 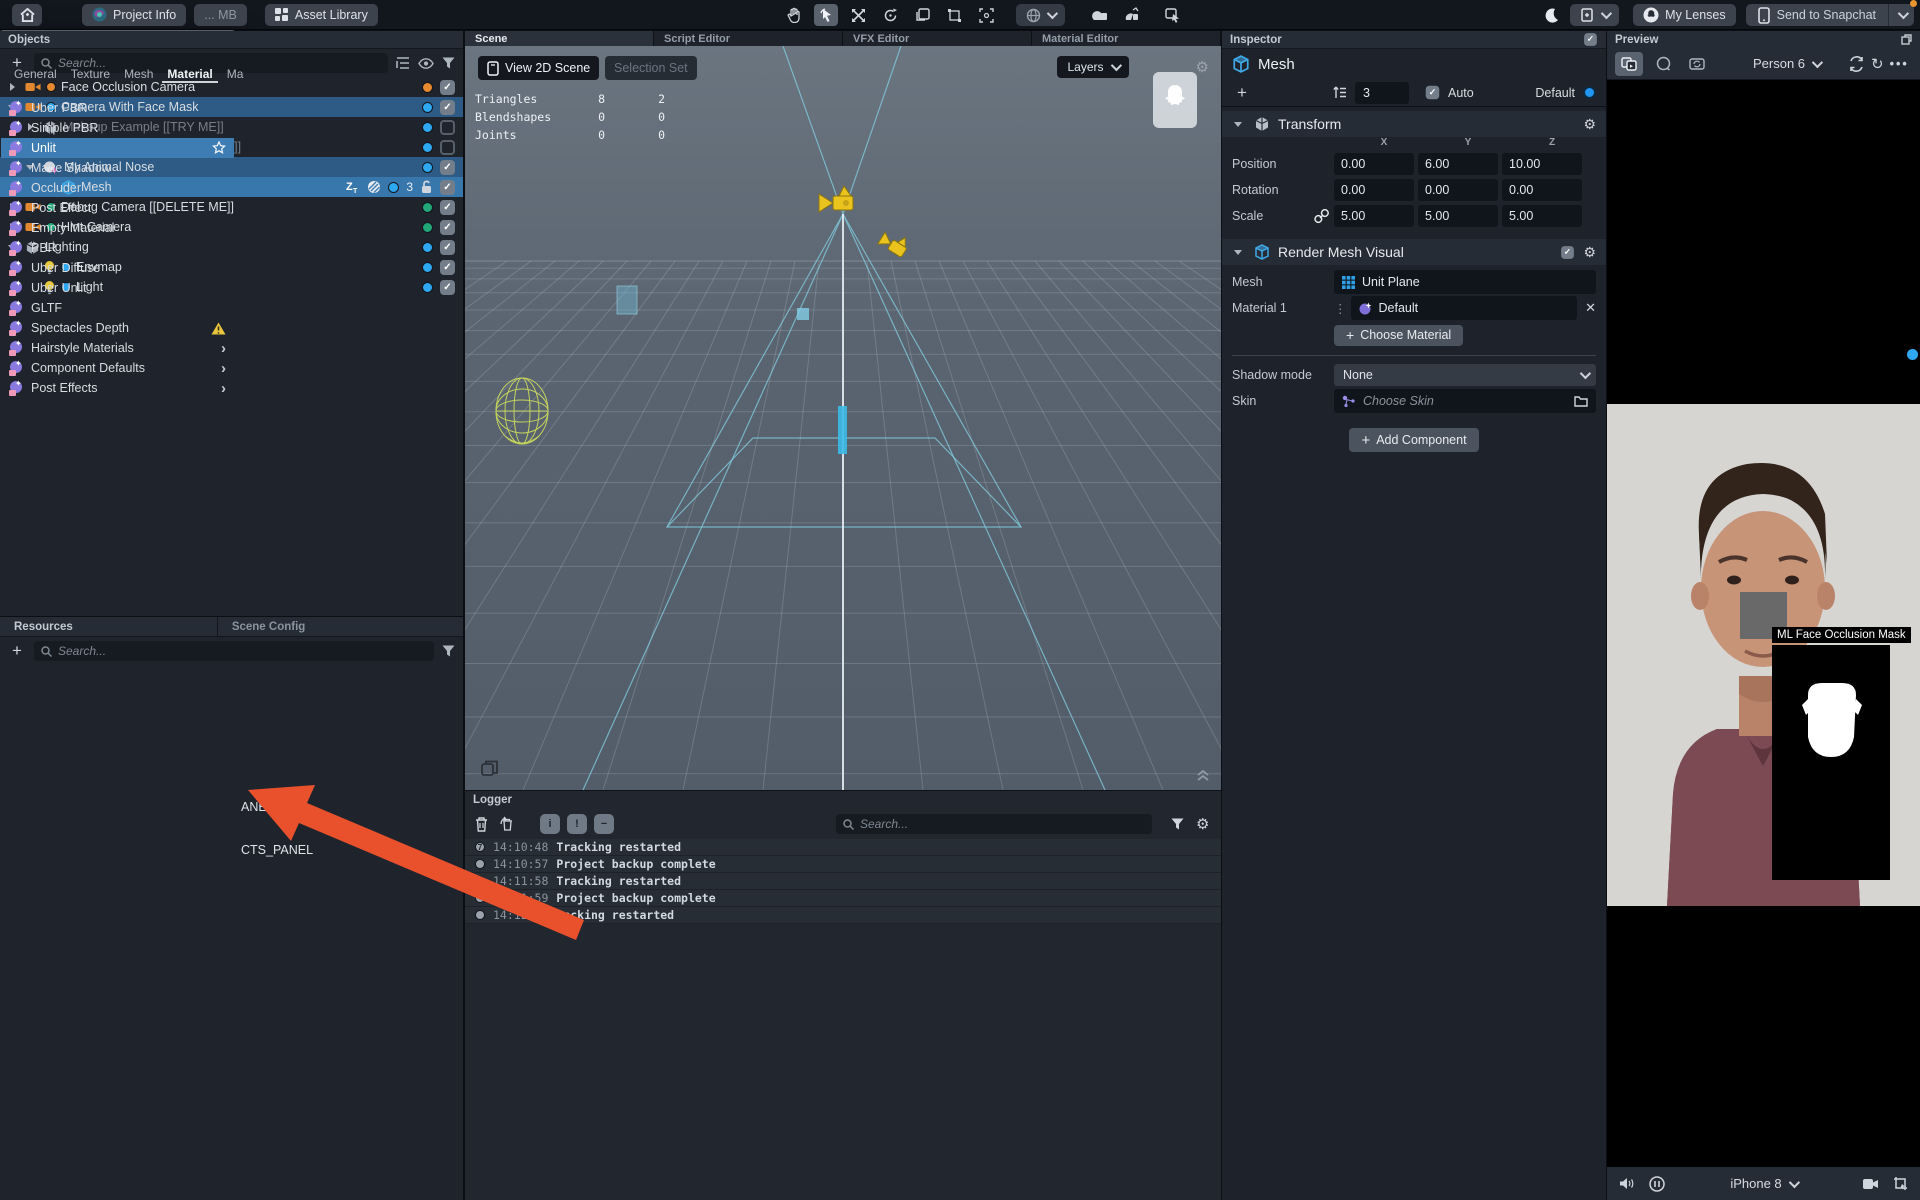 I want to click on selection-set-button: Selection Set, so click(x=651, y=68).